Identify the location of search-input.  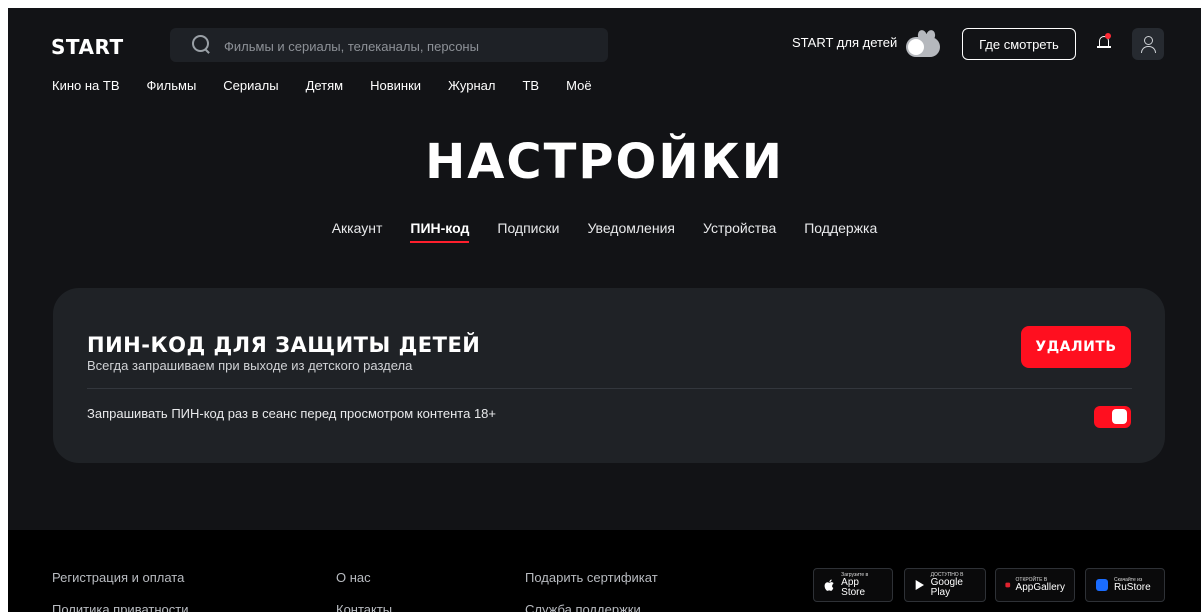
(409, 46).